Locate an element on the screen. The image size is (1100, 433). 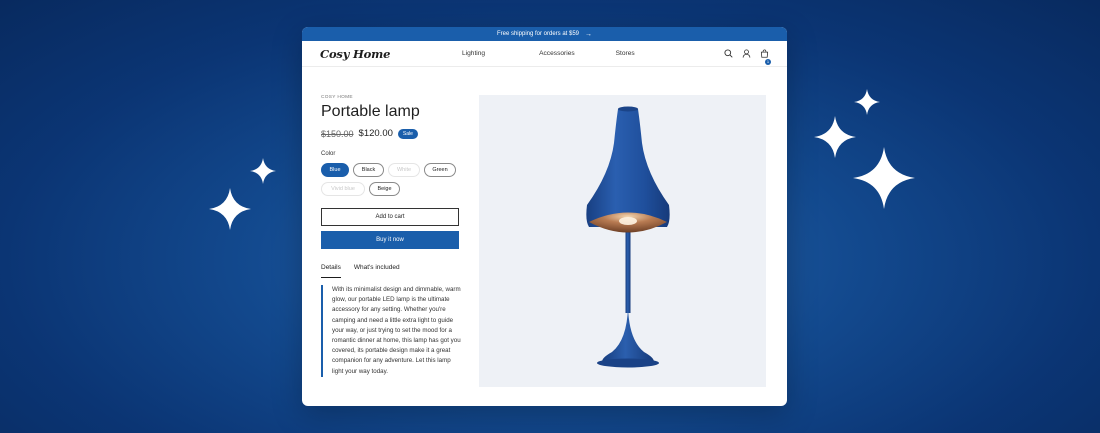
color-option-green: Green is located at coordinates (440, 170).